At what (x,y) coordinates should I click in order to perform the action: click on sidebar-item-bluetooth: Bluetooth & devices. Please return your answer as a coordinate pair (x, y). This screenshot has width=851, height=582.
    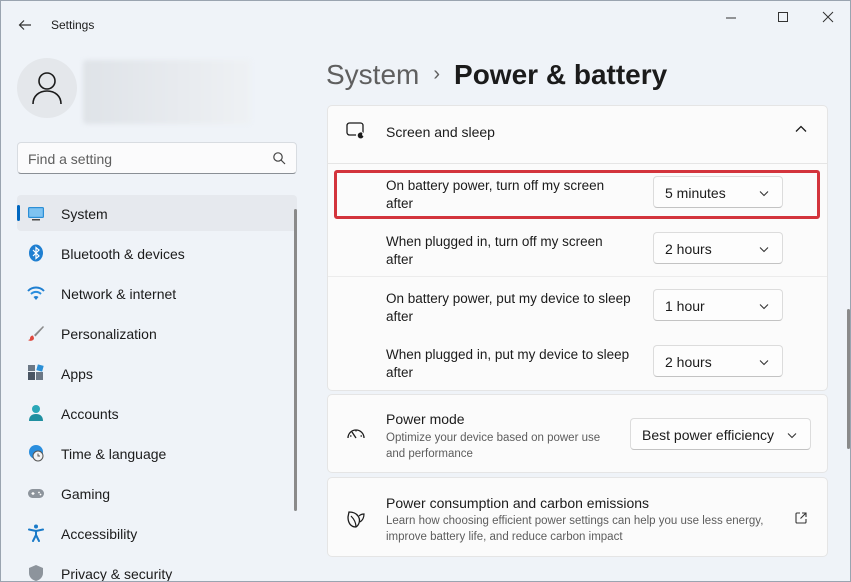
    Looking at the image, I should click on (157, 253).